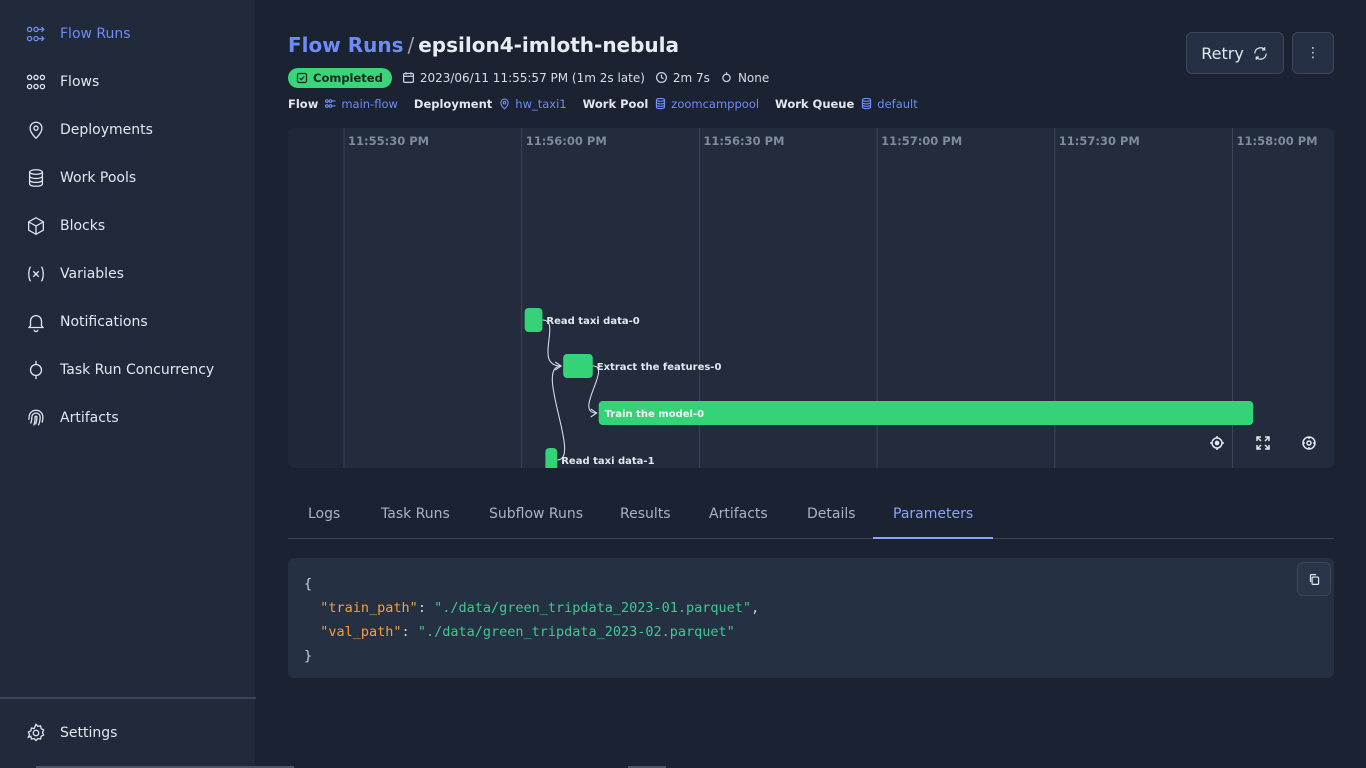 This screenshot has width=1366, height=768. What do you see at coordinates (89, 733) in the screenshot?
I see `sidebar-item-label: Settings` at bounding box center [89, 733].